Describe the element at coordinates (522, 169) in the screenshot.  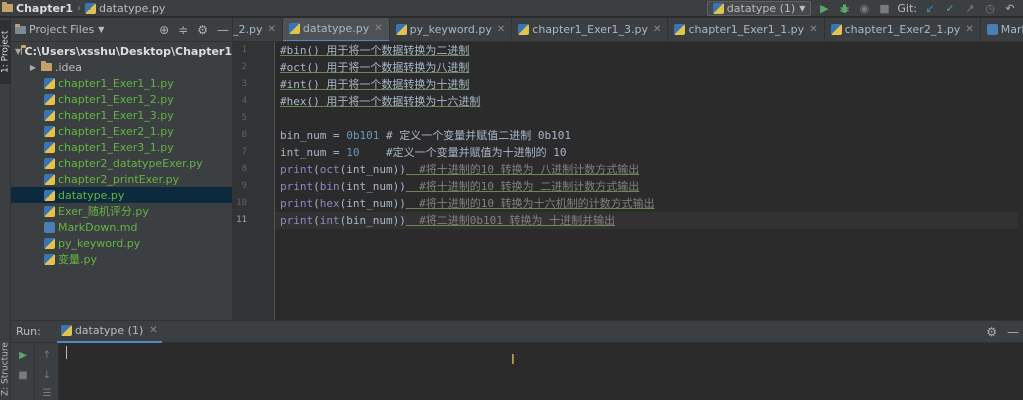
I see `comment: #将十进制的10 转换为 八进制计数方式输出` at that location.